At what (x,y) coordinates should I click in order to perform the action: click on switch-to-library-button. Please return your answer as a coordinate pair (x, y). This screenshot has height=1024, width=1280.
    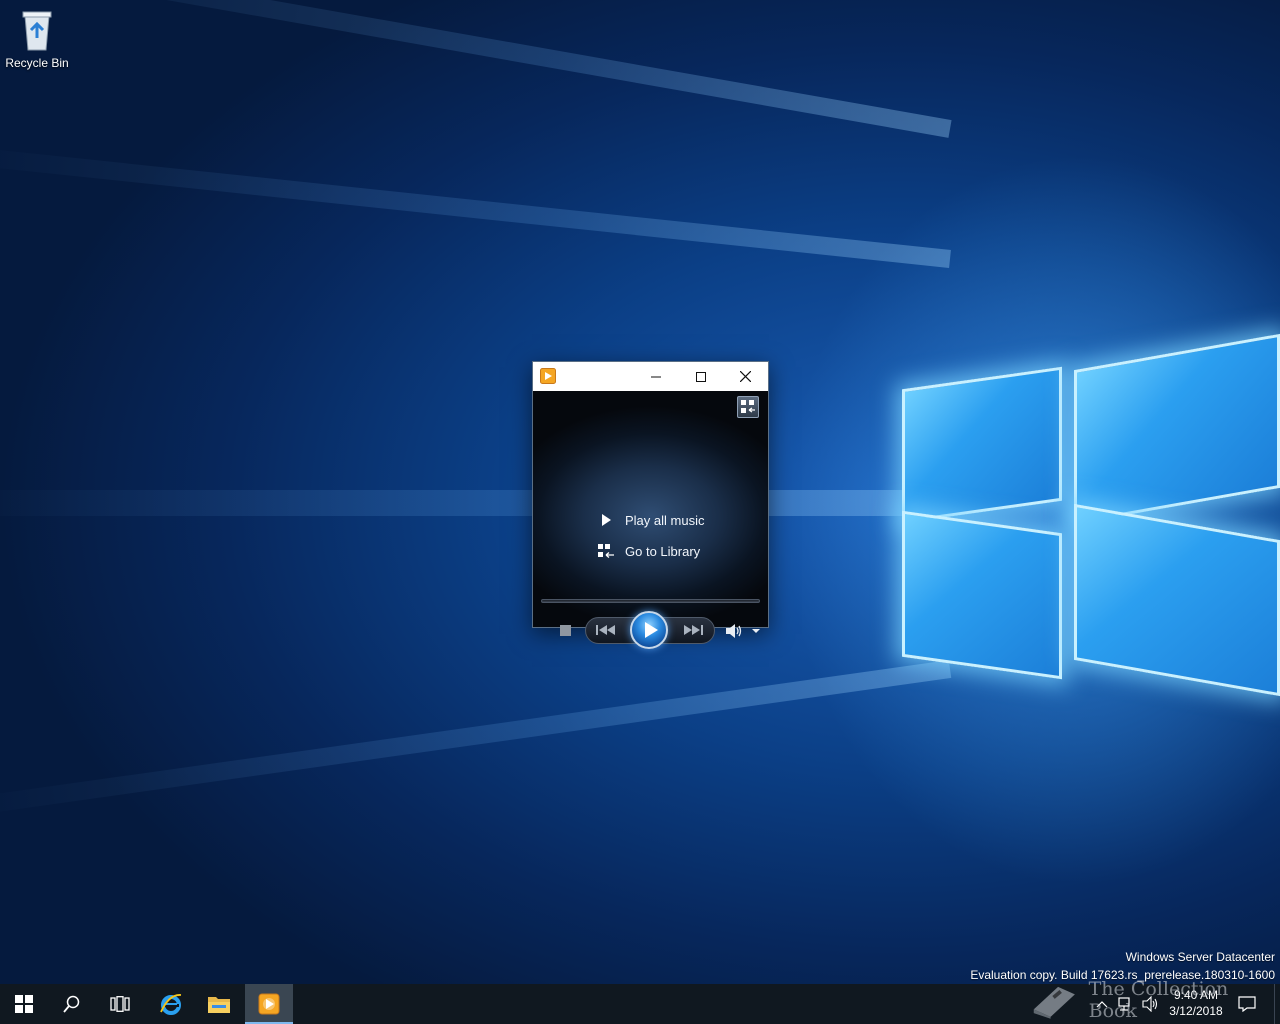
    Looking at the image, I should click on (748, 407).